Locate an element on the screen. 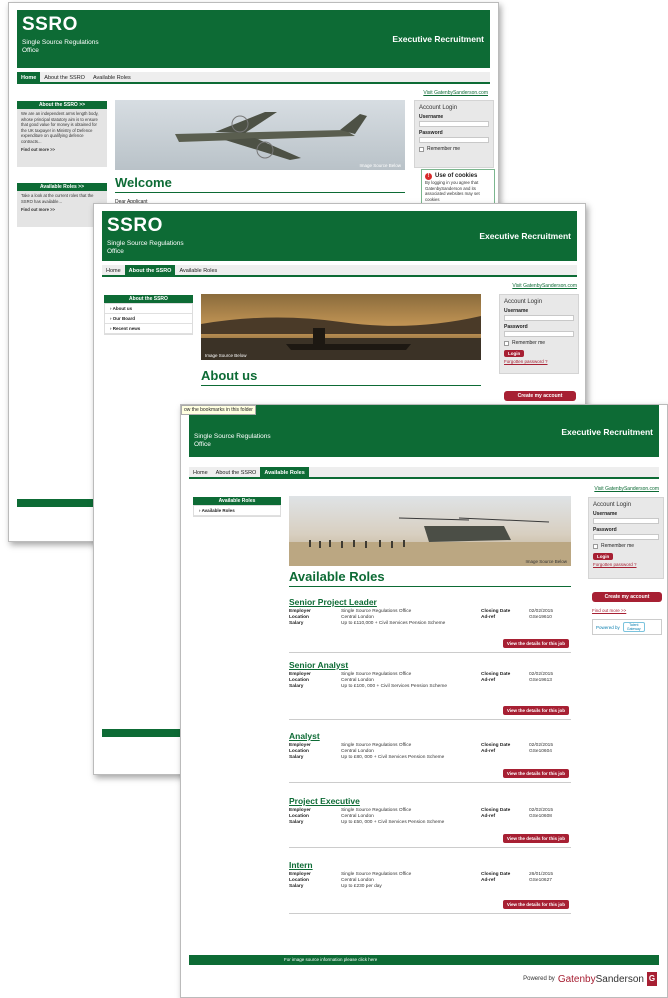  about-sidebar-head: About the SSRO is located at coordinates (148, 299).